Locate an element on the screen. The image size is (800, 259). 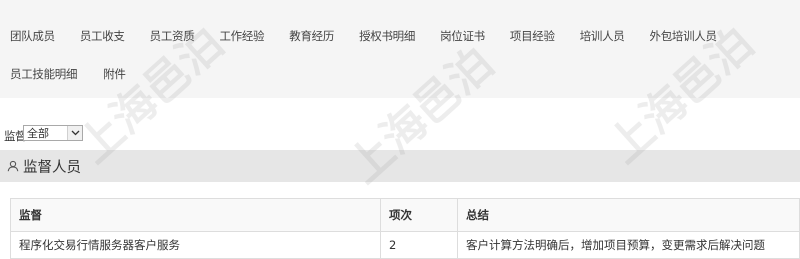
column-header-supervision: 监督 is located at coordinates (195, 215).